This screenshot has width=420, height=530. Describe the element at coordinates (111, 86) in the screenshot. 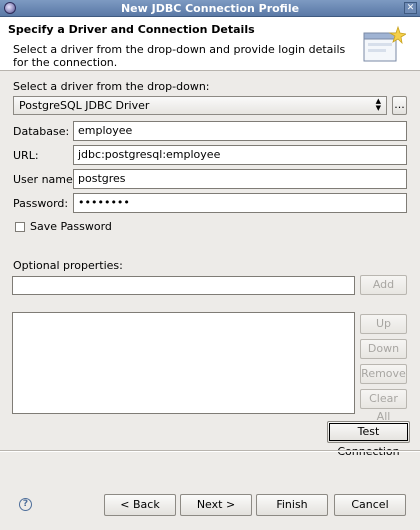

I see `driver-label: Select a driver from the drop-down:` at that location.